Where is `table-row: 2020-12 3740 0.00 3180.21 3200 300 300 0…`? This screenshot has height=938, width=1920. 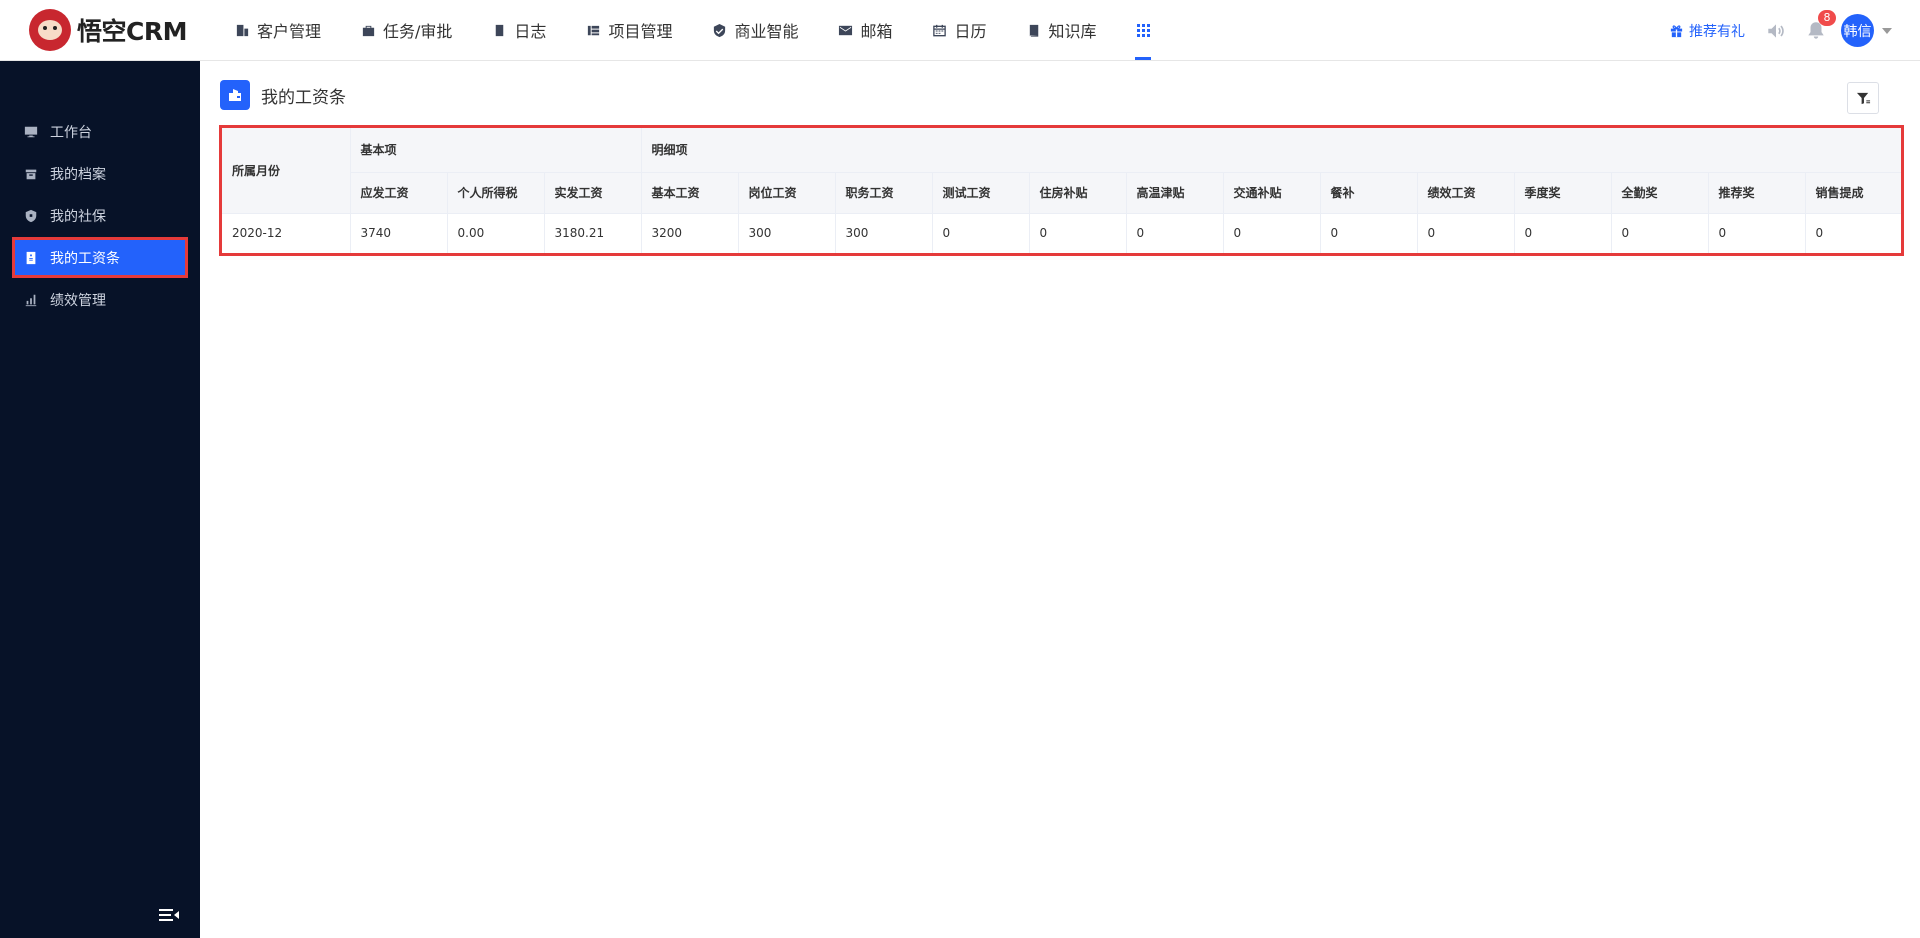 table-row: 2020-12 3740 0.00 3180.21 3200 300 300 0… is located at coordinates (1061, 233).